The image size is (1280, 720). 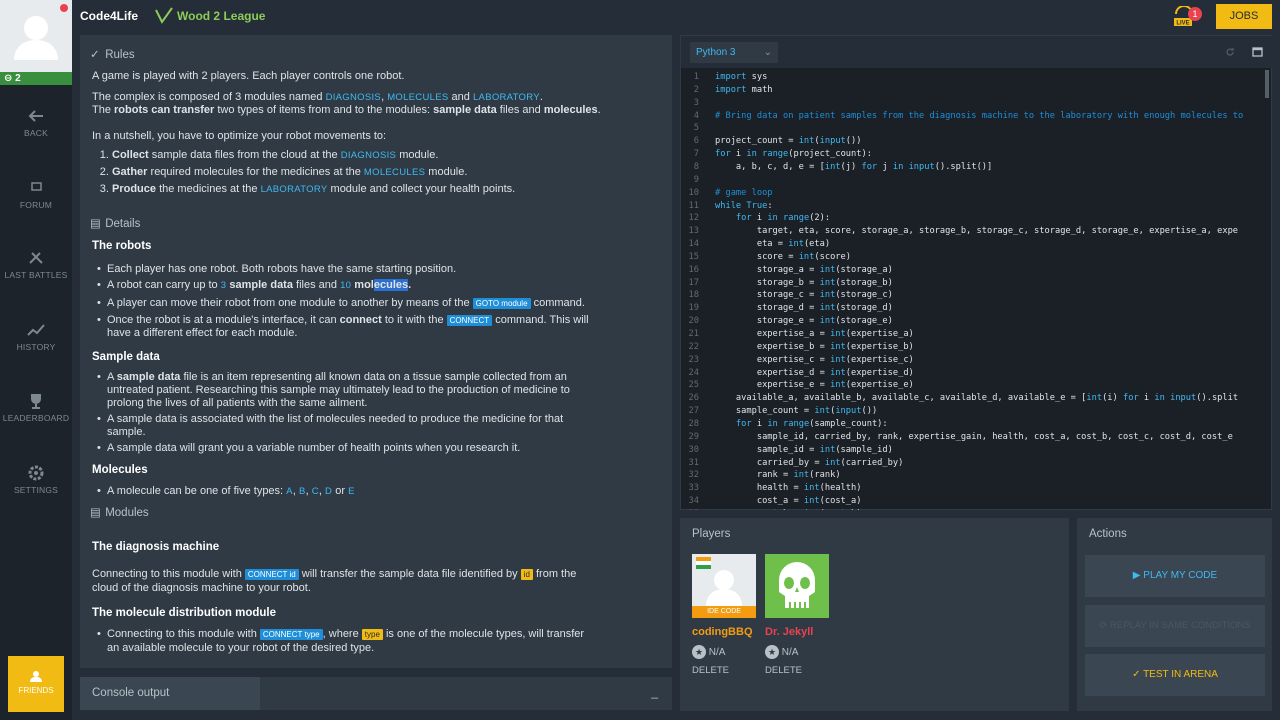 I want to click on live-count-badge: 1, so click(x=1195, y=14).